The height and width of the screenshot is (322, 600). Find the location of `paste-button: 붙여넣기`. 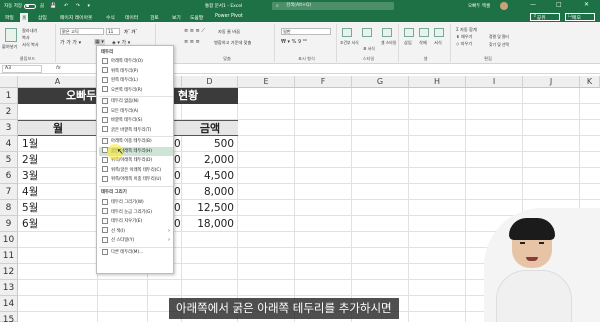

paste-button: 붙여넣기 is located at coordinates (9, 47).